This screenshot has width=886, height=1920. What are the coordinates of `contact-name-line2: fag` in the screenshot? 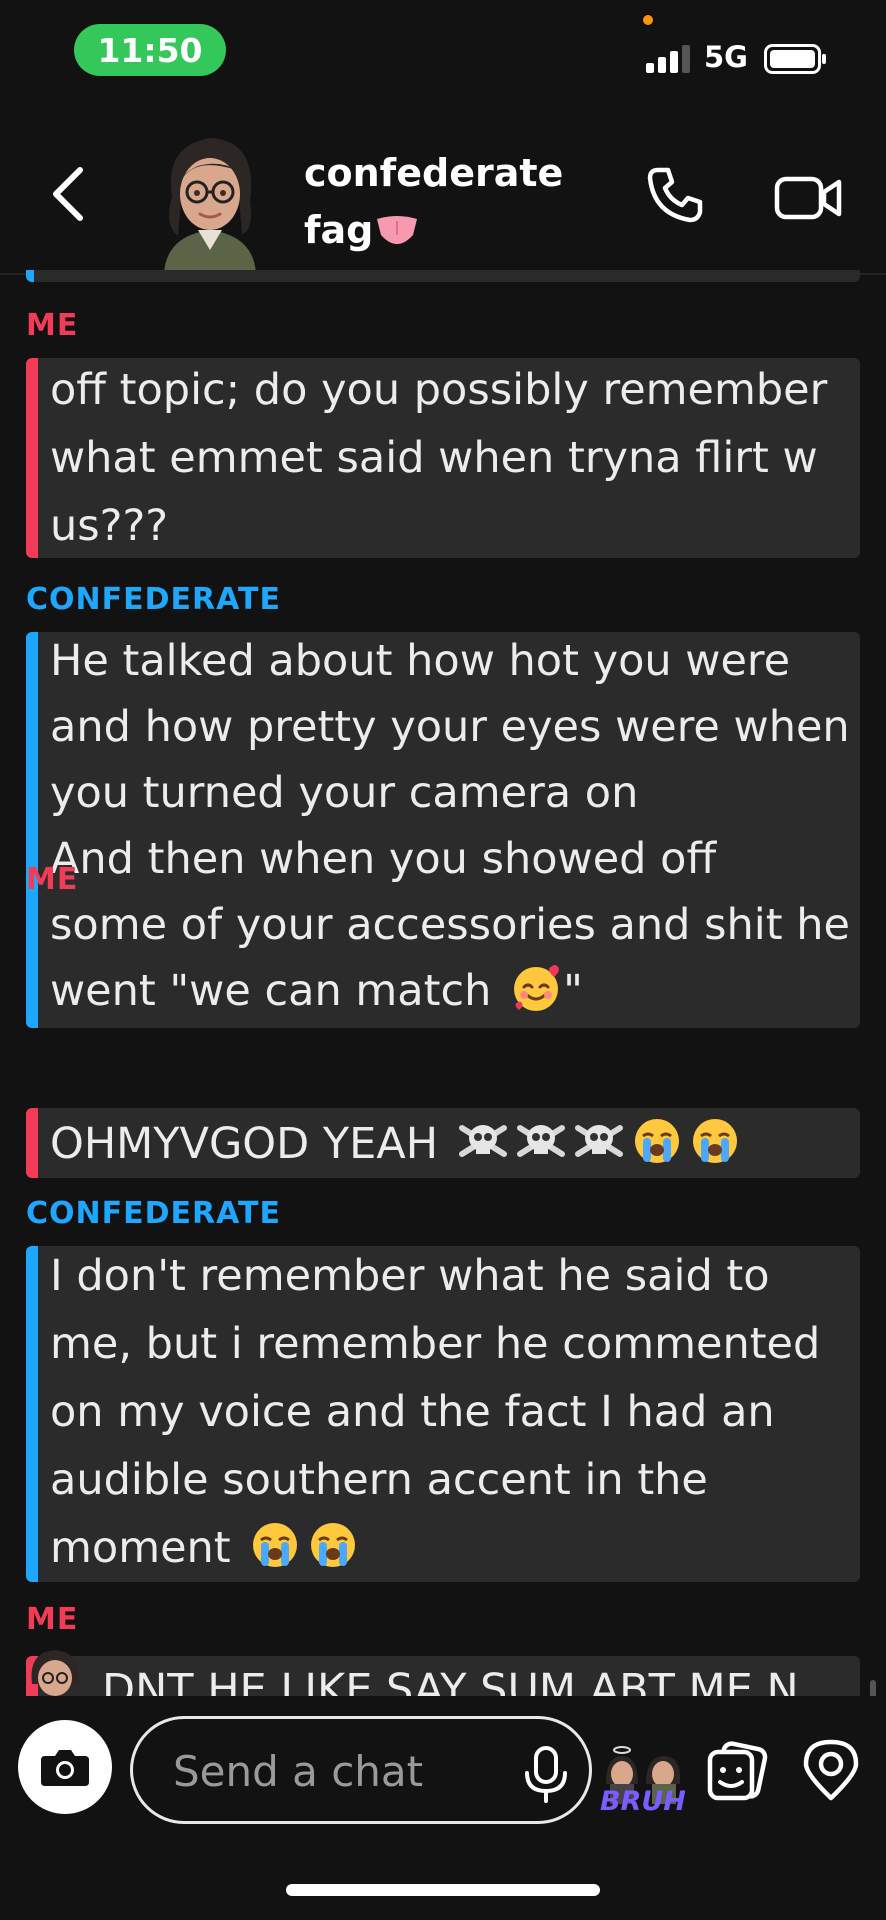 It's located at (339, 230).